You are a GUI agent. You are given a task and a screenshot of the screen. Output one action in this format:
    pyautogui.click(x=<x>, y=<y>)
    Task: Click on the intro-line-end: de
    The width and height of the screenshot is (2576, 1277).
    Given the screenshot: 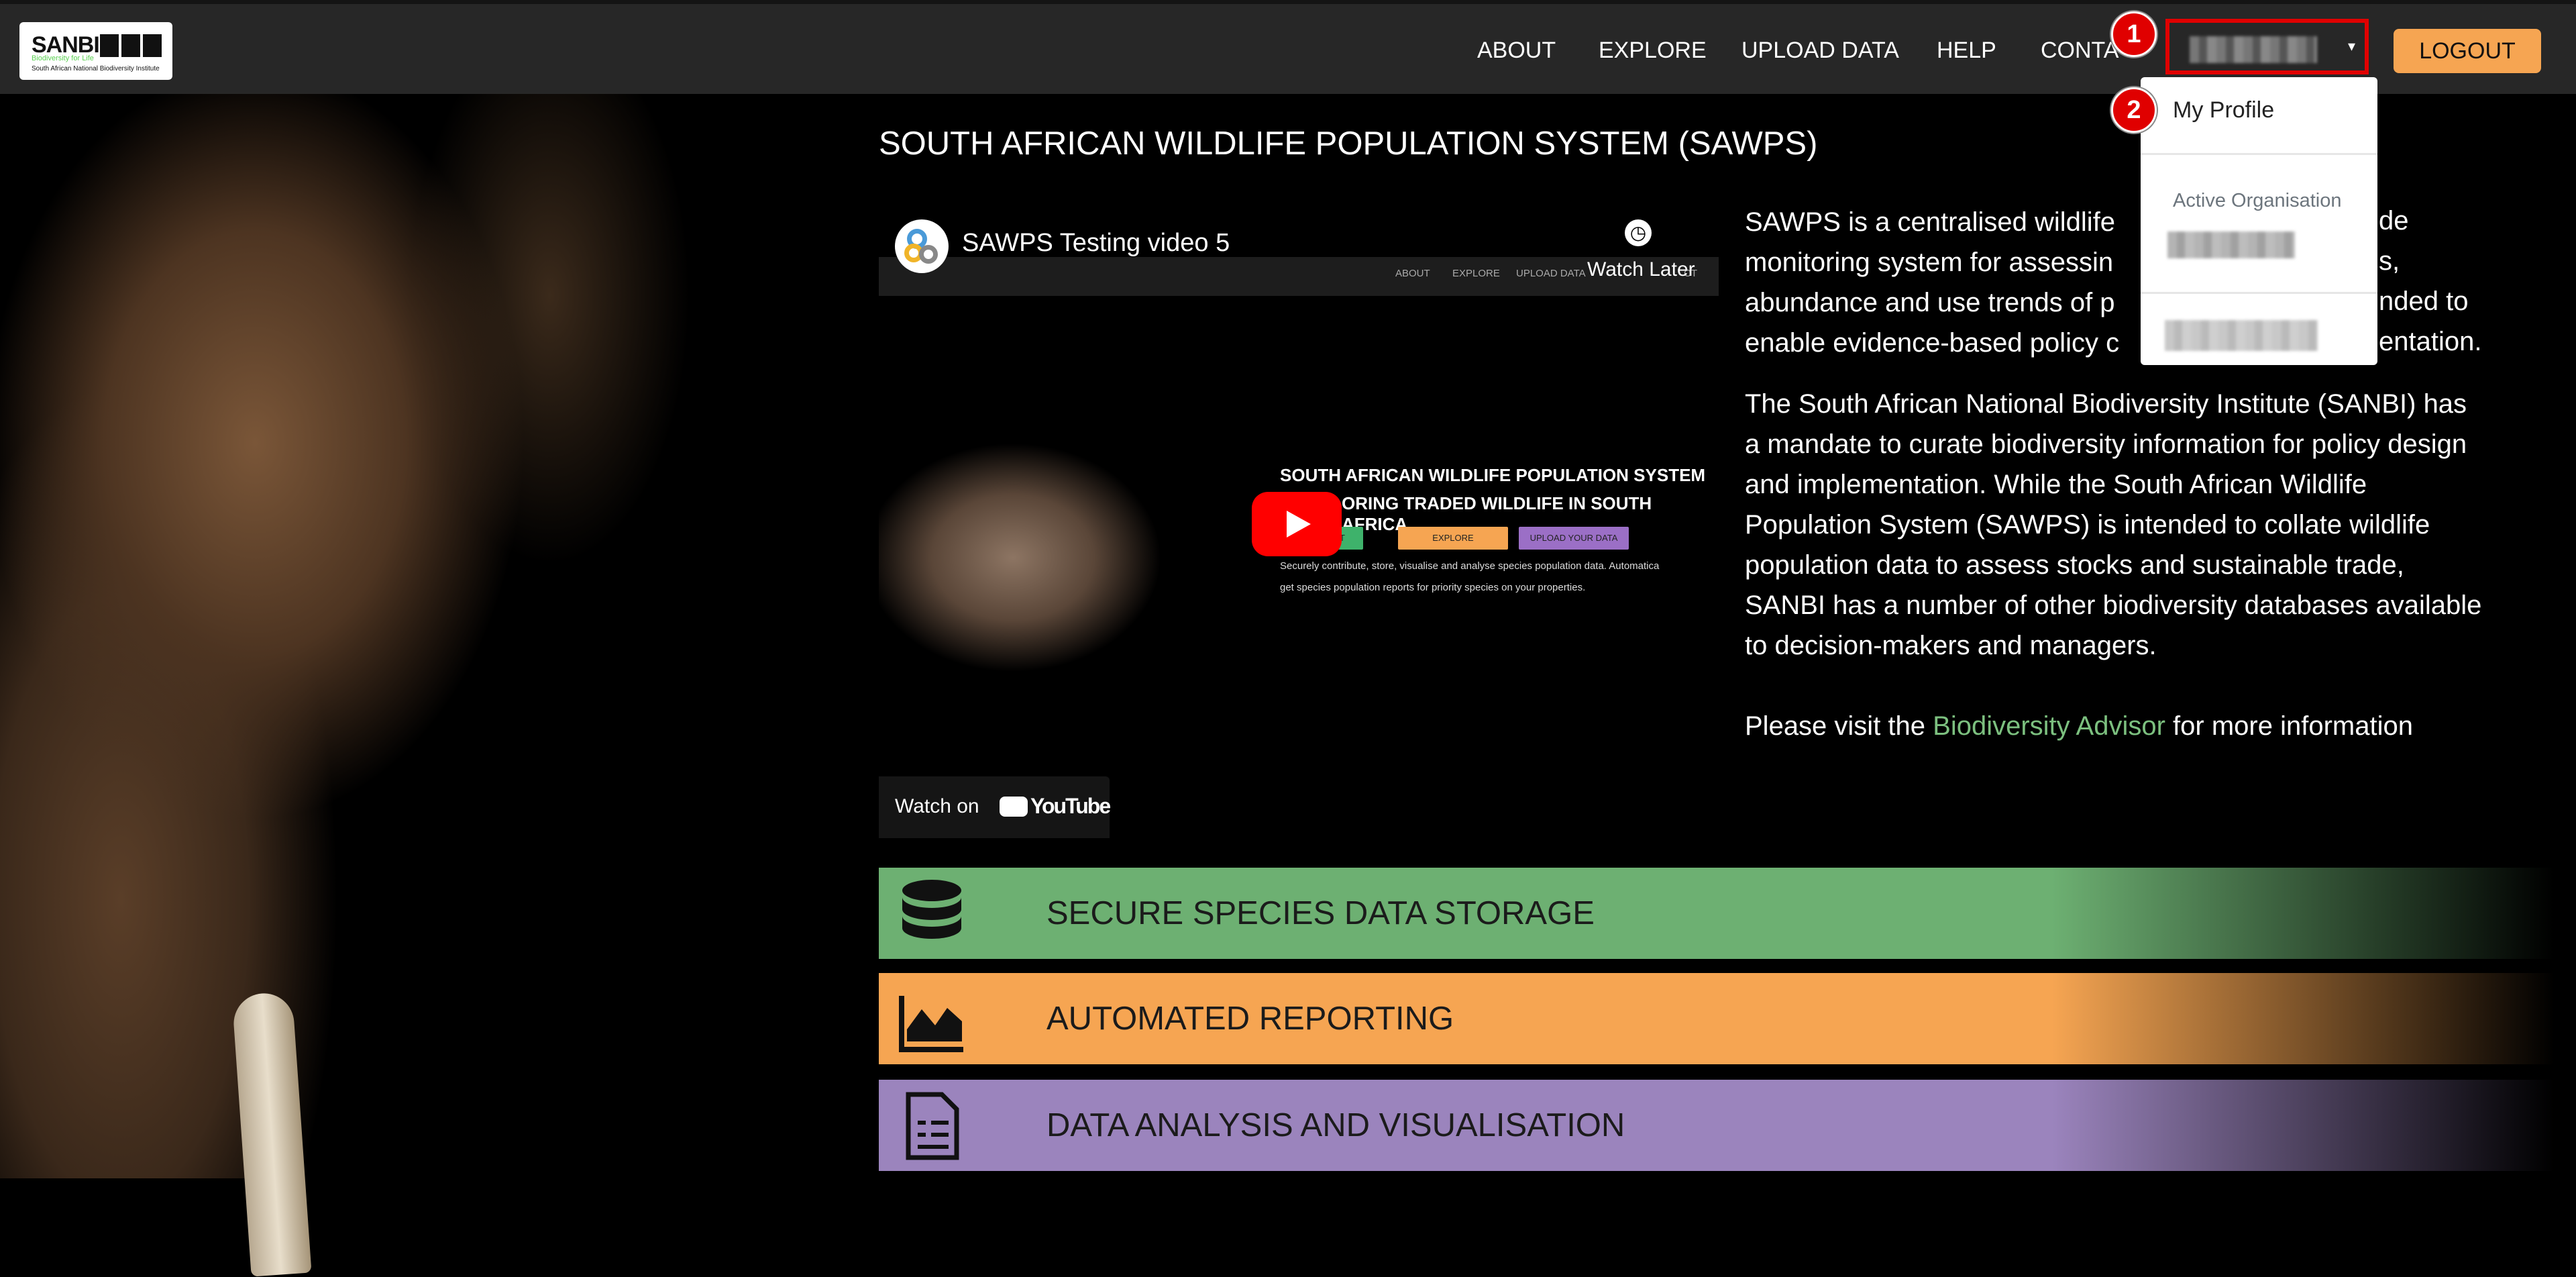 What is the action you would take?
    pyautogui.click(x=2394, y=221)
    